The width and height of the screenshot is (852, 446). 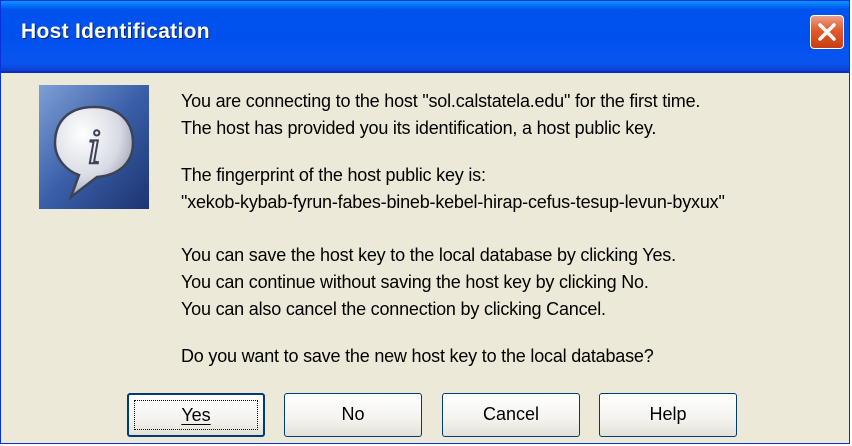 I want to click on cancel-button-label: Cancel, so click(x=511, y=414).